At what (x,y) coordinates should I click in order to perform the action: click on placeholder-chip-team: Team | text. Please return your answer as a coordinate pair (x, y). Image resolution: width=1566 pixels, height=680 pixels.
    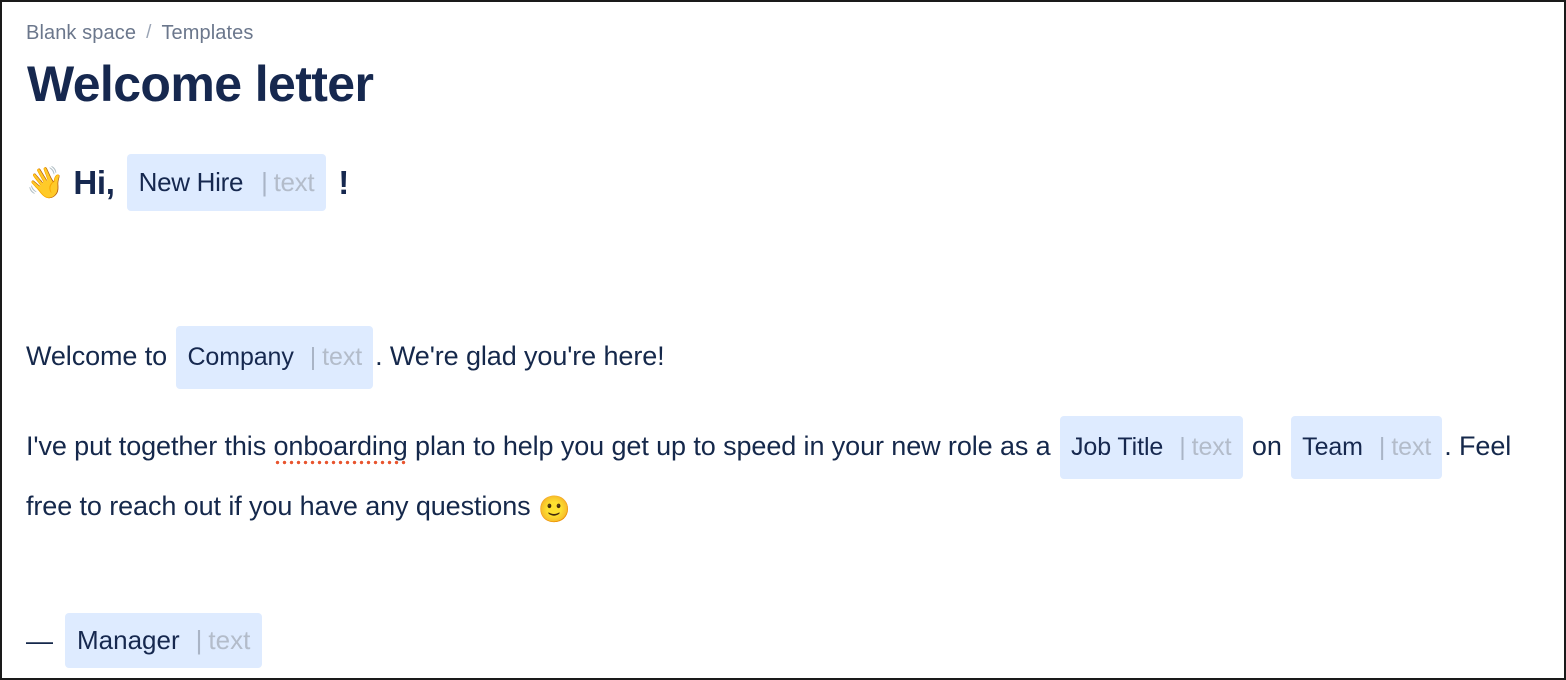
    Looking at the image, I should click on (1367, 447).